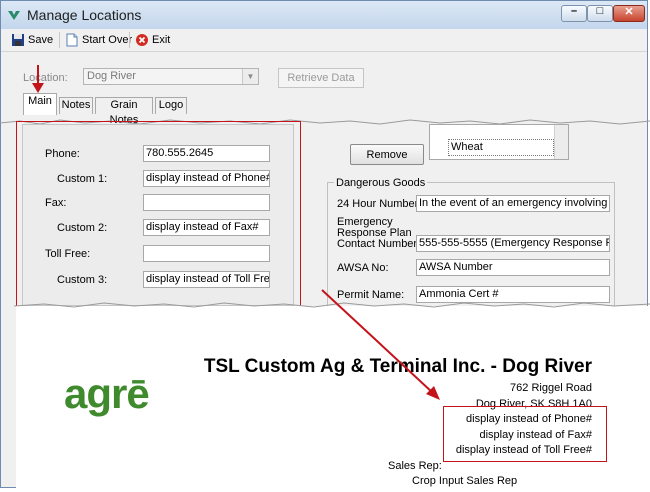 The height and width of the screenshot is (492, 650). I want to click on red-arrow-connector-icon, so click(380, 344).